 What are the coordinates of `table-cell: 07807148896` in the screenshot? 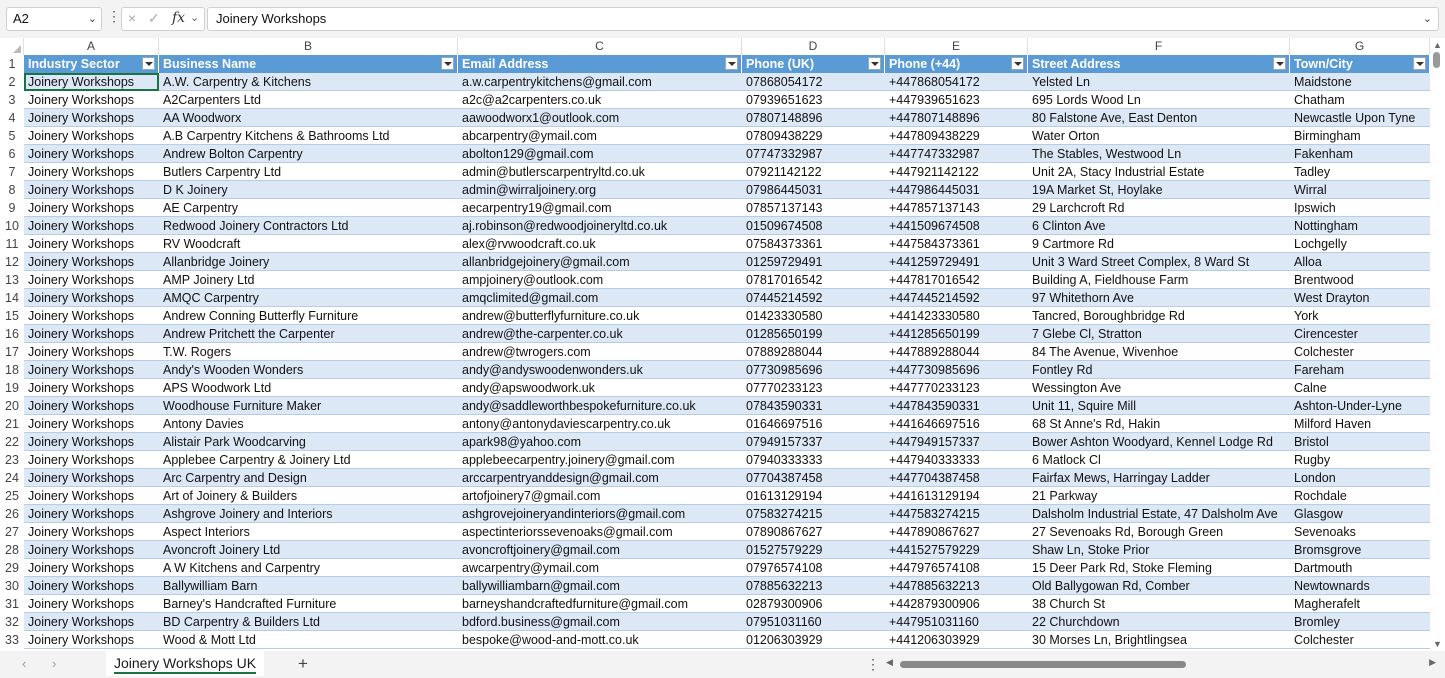 It's located at (813, 118).